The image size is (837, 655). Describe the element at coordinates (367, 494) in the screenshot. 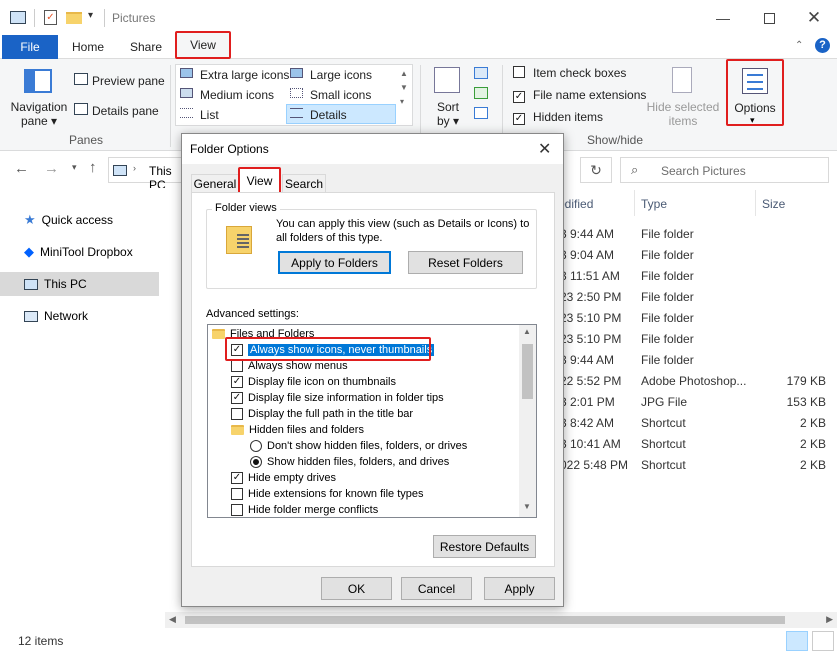

I see `setting-item: Hide extensions for known file types` at that location.